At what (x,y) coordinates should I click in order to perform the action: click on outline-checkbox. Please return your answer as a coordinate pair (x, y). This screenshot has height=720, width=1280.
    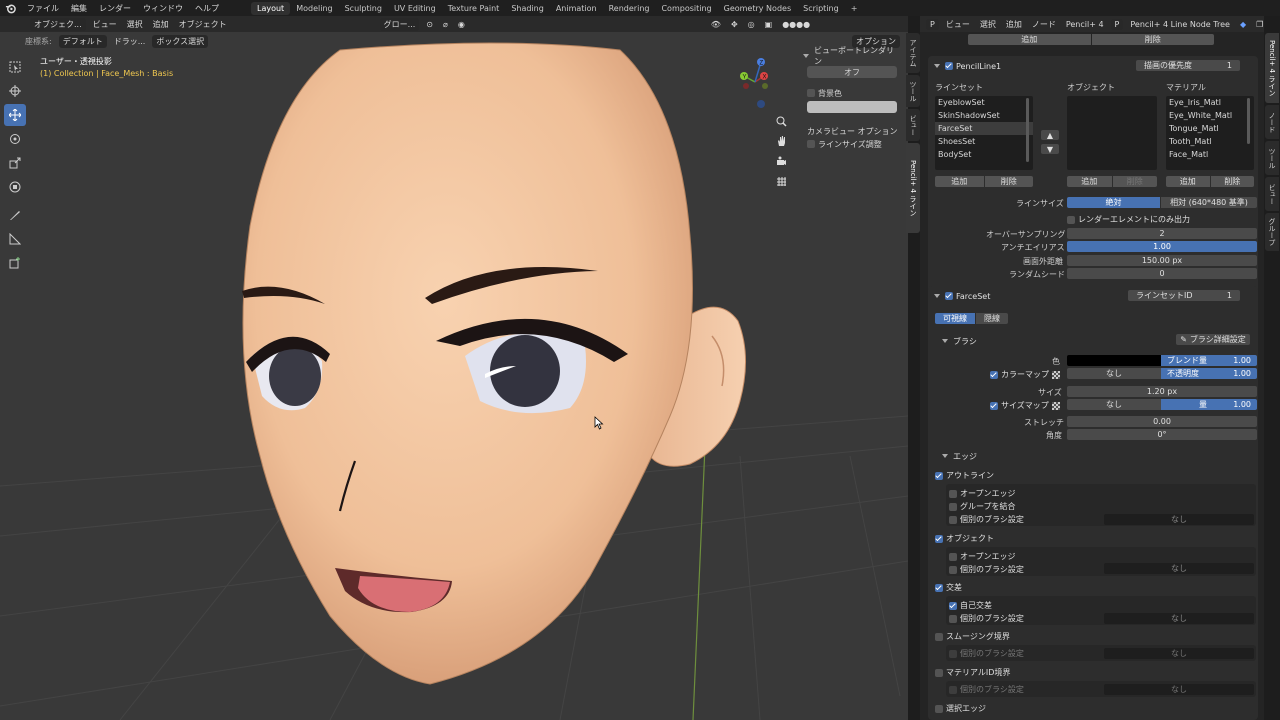
    Looking at the image, I should click on (939, 475).